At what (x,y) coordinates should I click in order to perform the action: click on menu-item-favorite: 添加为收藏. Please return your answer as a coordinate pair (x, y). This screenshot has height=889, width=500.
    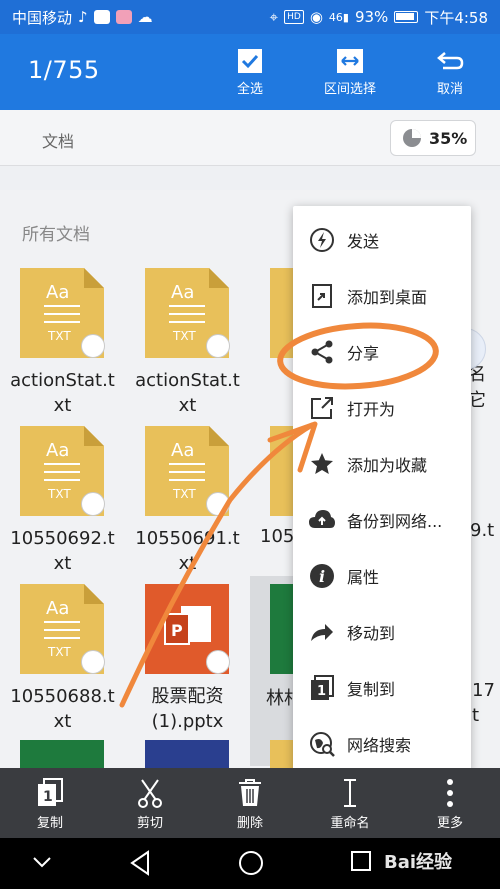
    Looking at the image, I should click on (382, 464).